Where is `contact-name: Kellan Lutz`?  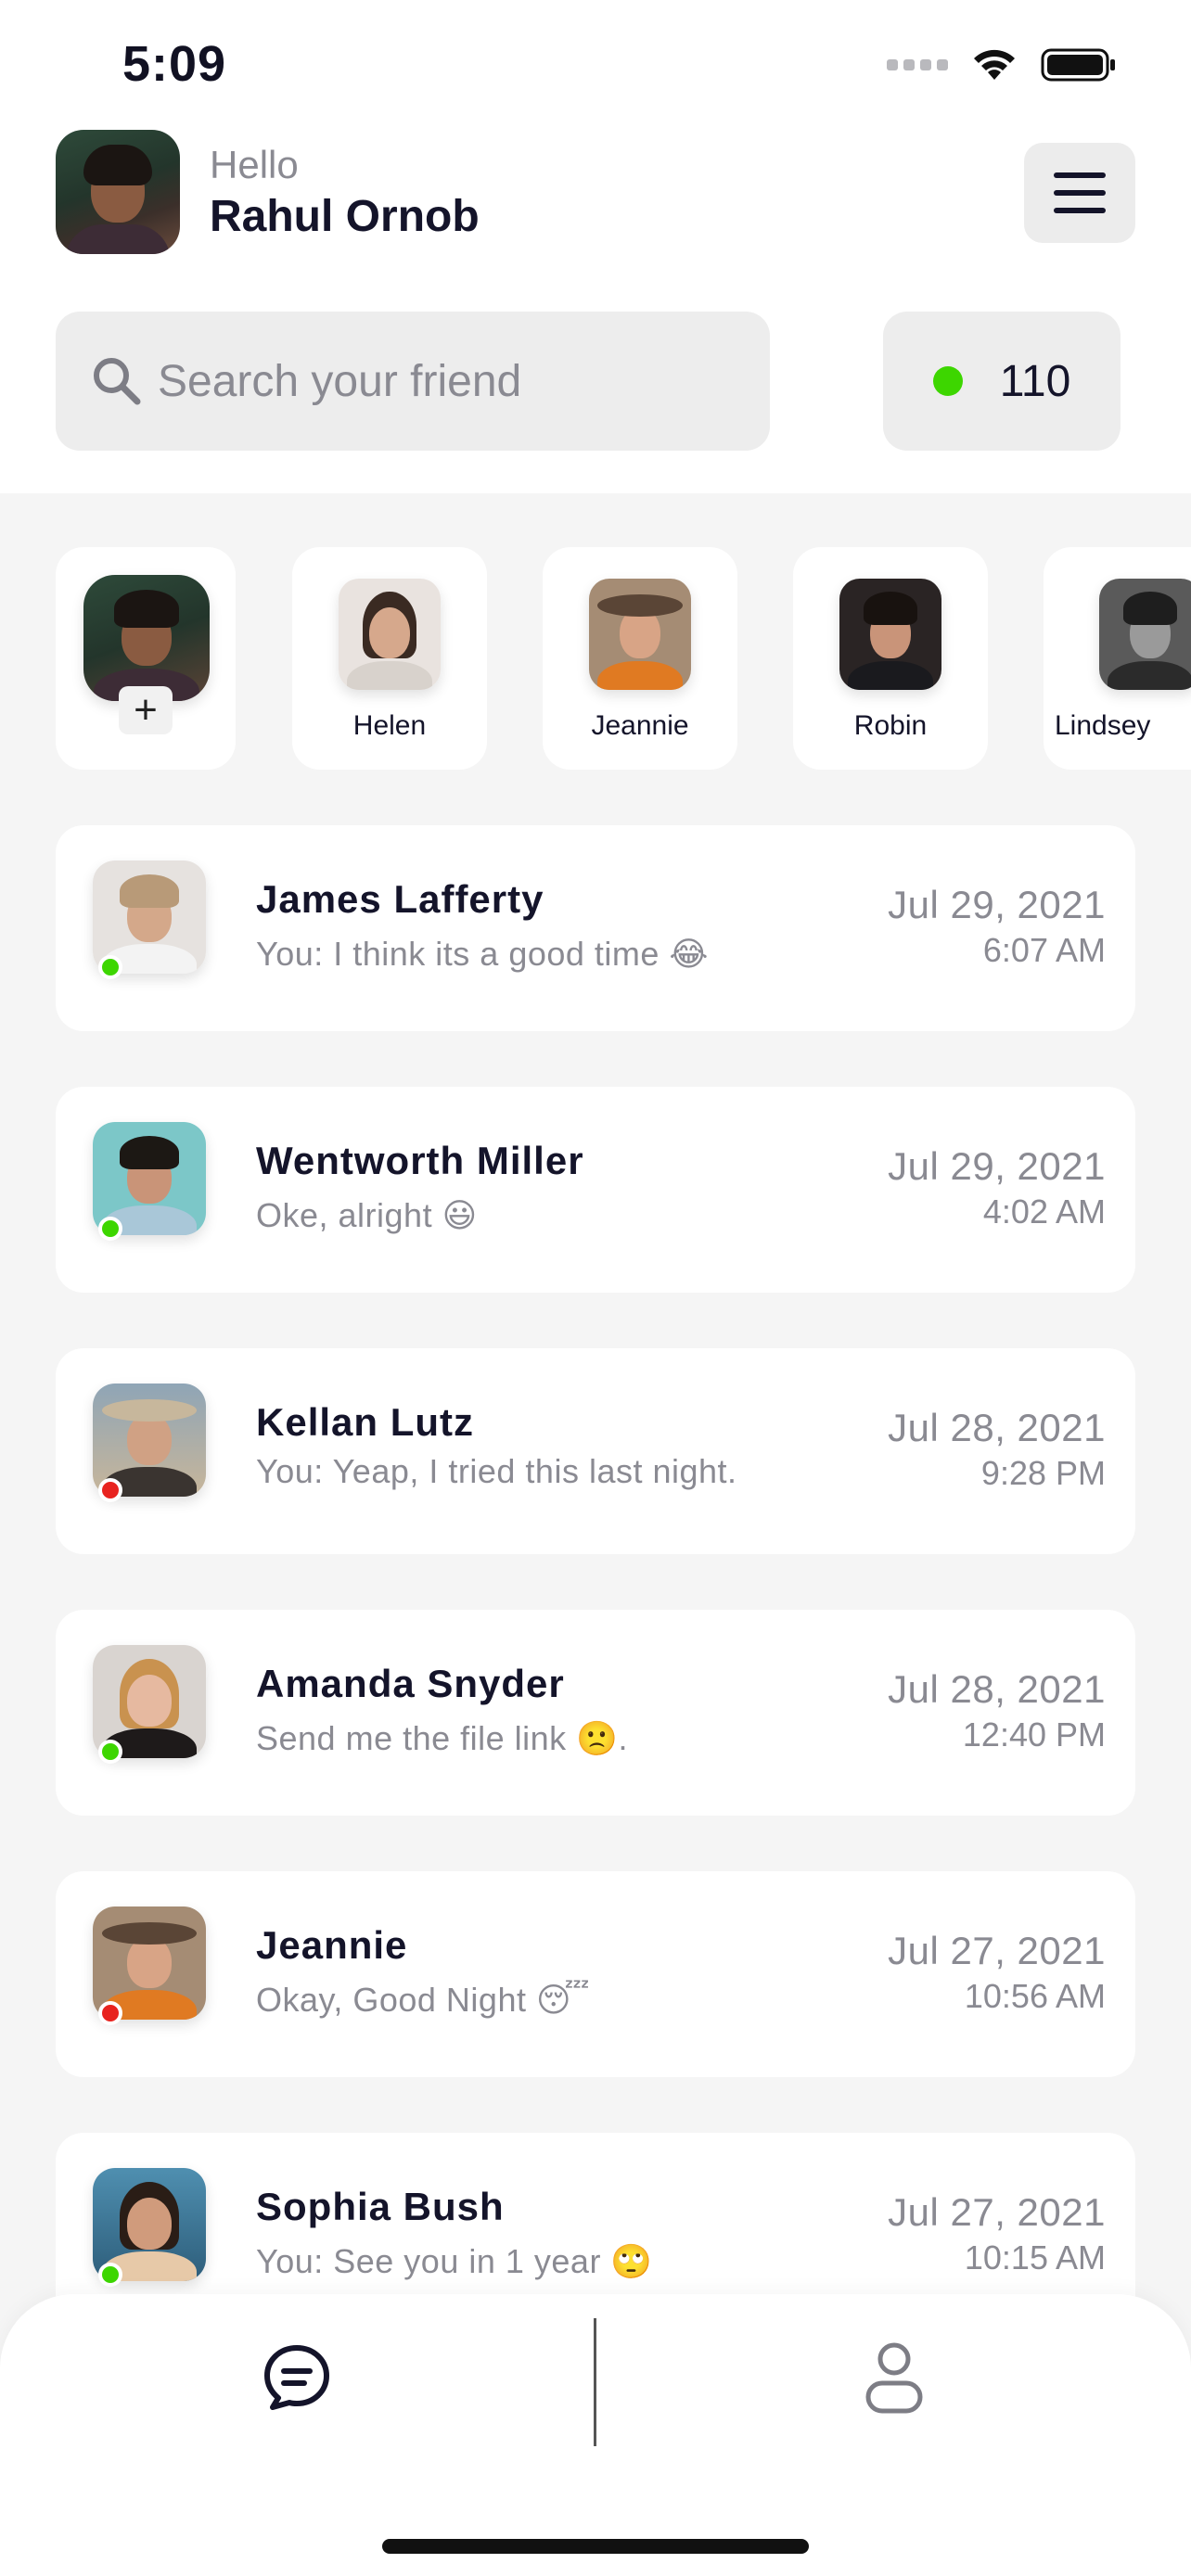 contact-name: Kellan Lutz is located at coordinates (365, 1422).